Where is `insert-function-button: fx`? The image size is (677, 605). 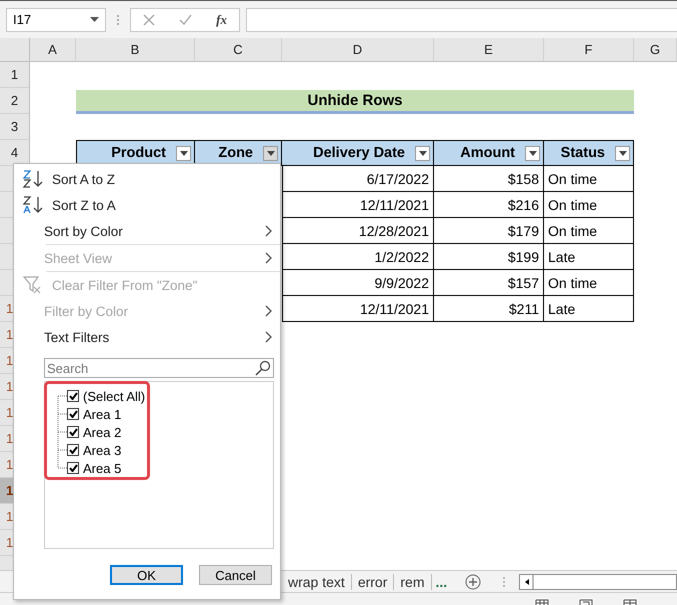
insert-function-button: fx is located at coordinates (221, 20).